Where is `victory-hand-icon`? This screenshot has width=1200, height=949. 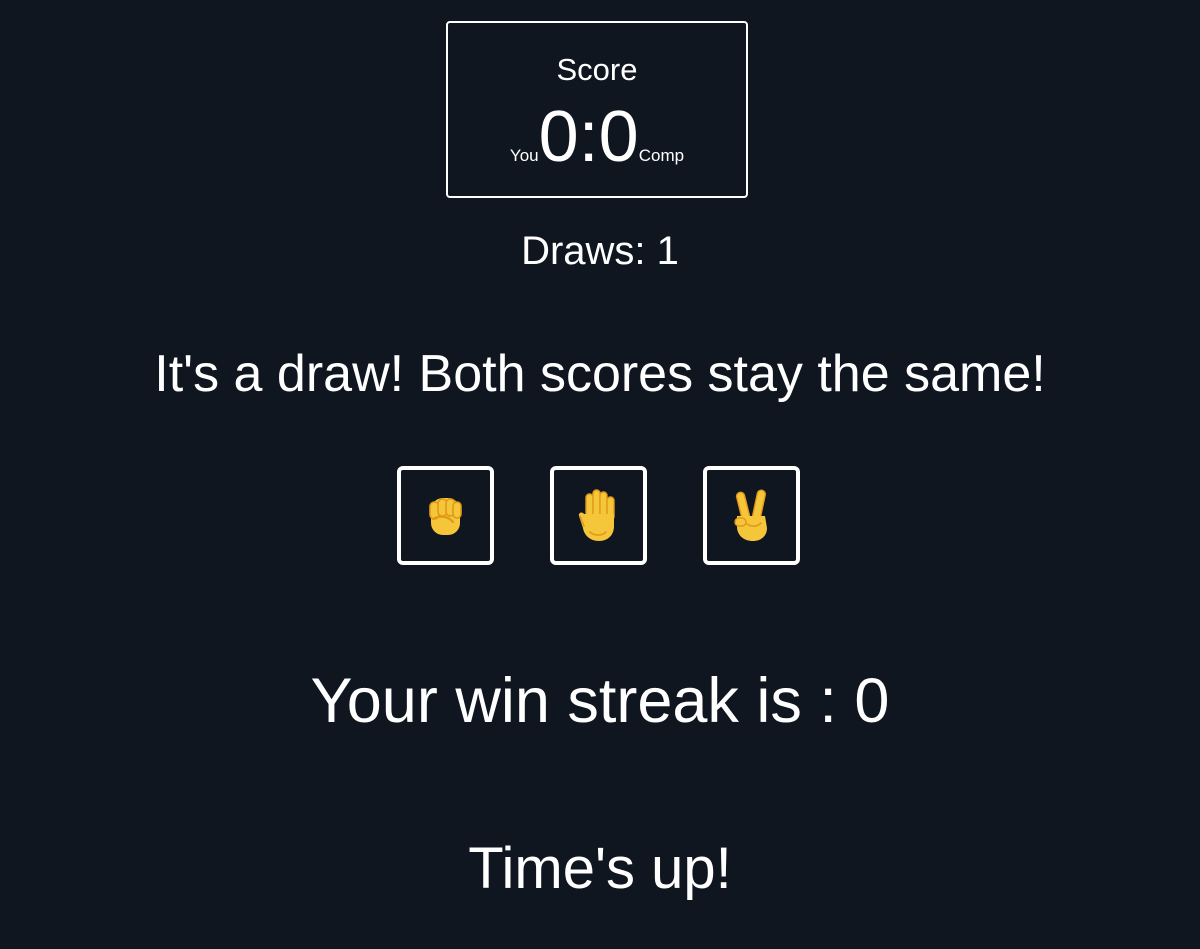
victory-hand-icon is located at coordinates (750, 515).